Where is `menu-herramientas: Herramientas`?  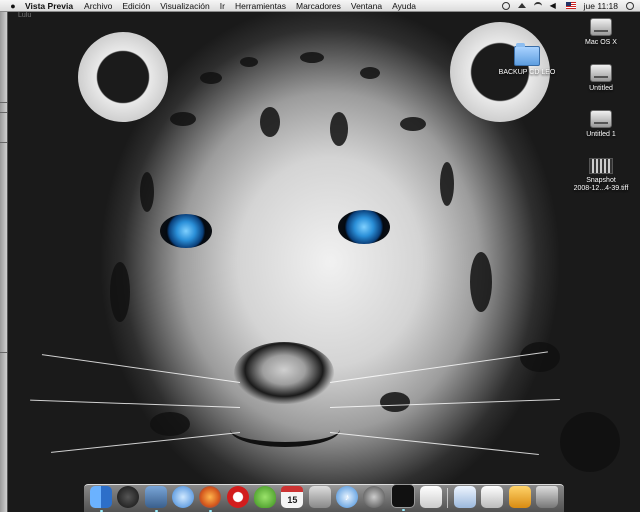 menu-herramientas: Herramientas is located at coordinates (260, 6).